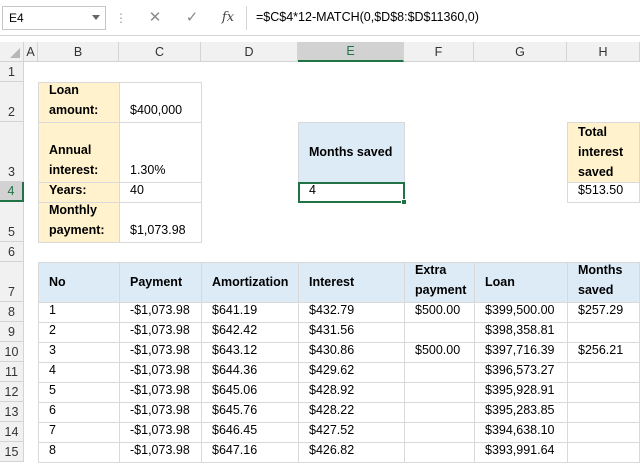 This screenshot has height=470, width=640. I want to click on formula-input: =$C$4*12-MATCH(0,$D$8:$D$11360,0), so click(367, 17).